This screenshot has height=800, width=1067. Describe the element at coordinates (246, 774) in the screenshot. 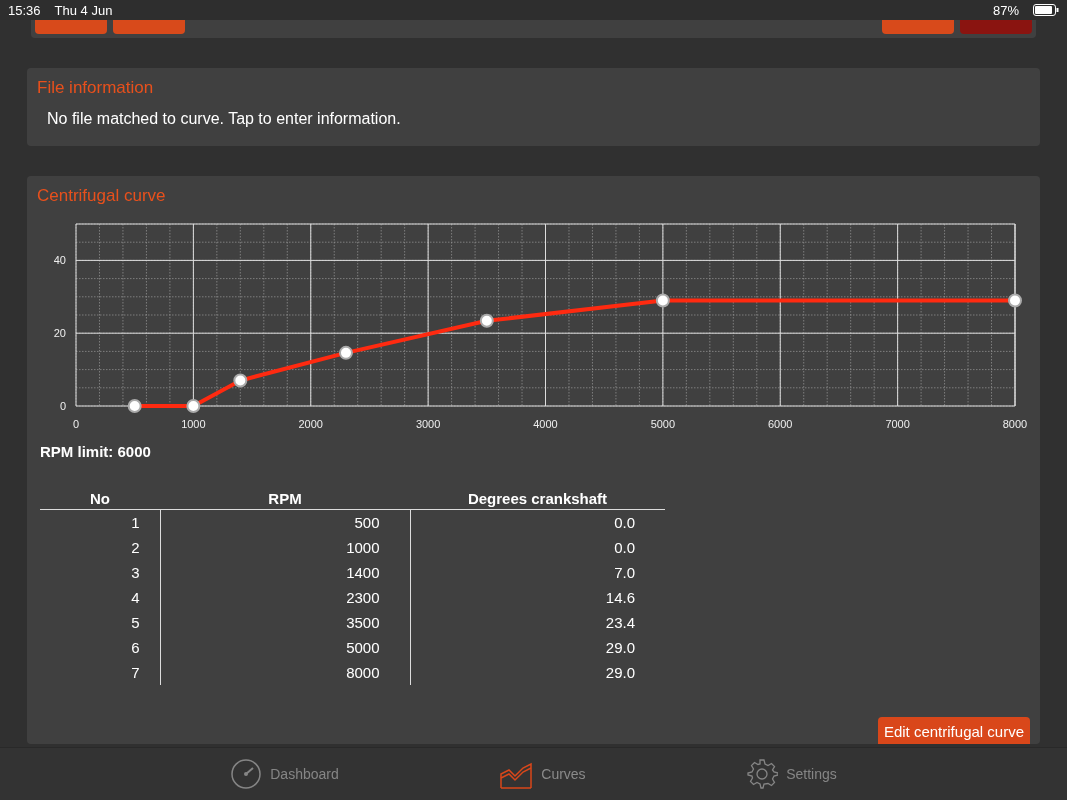

I see `gauge-icon` at that location.